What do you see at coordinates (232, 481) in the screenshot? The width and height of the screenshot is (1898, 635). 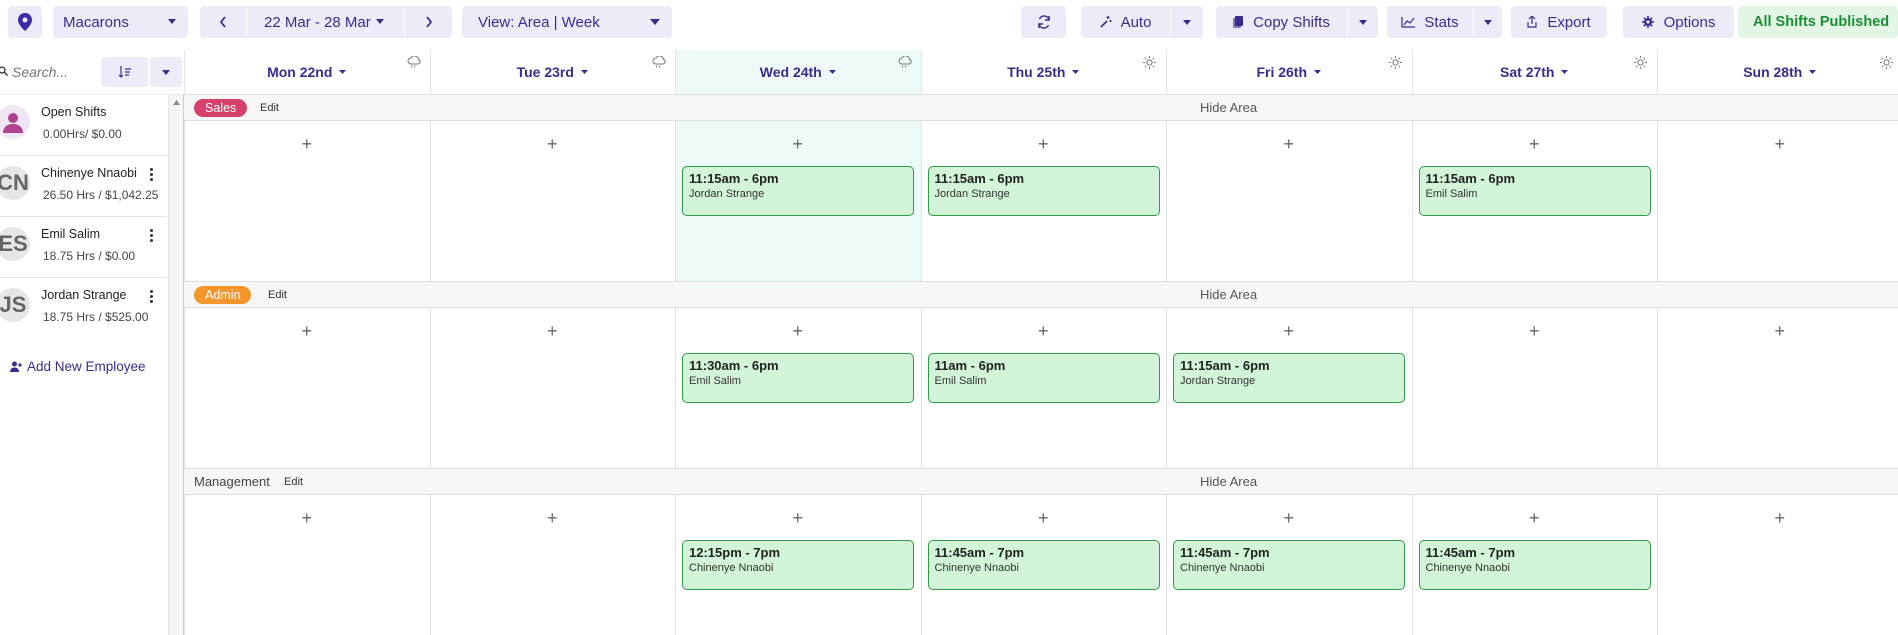 I see `area-label: Management` at bounding box center [232, 481].